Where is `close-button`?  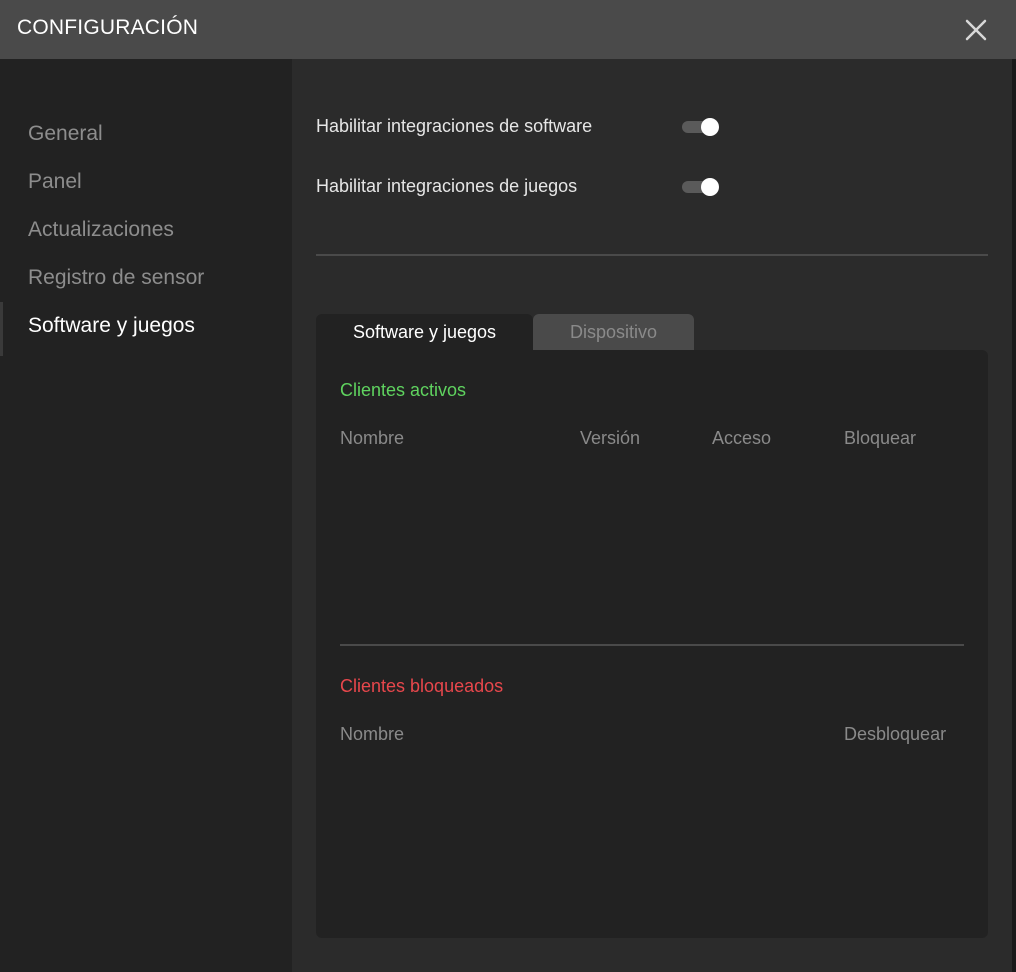 close-button is located at coordinates (976, 30).